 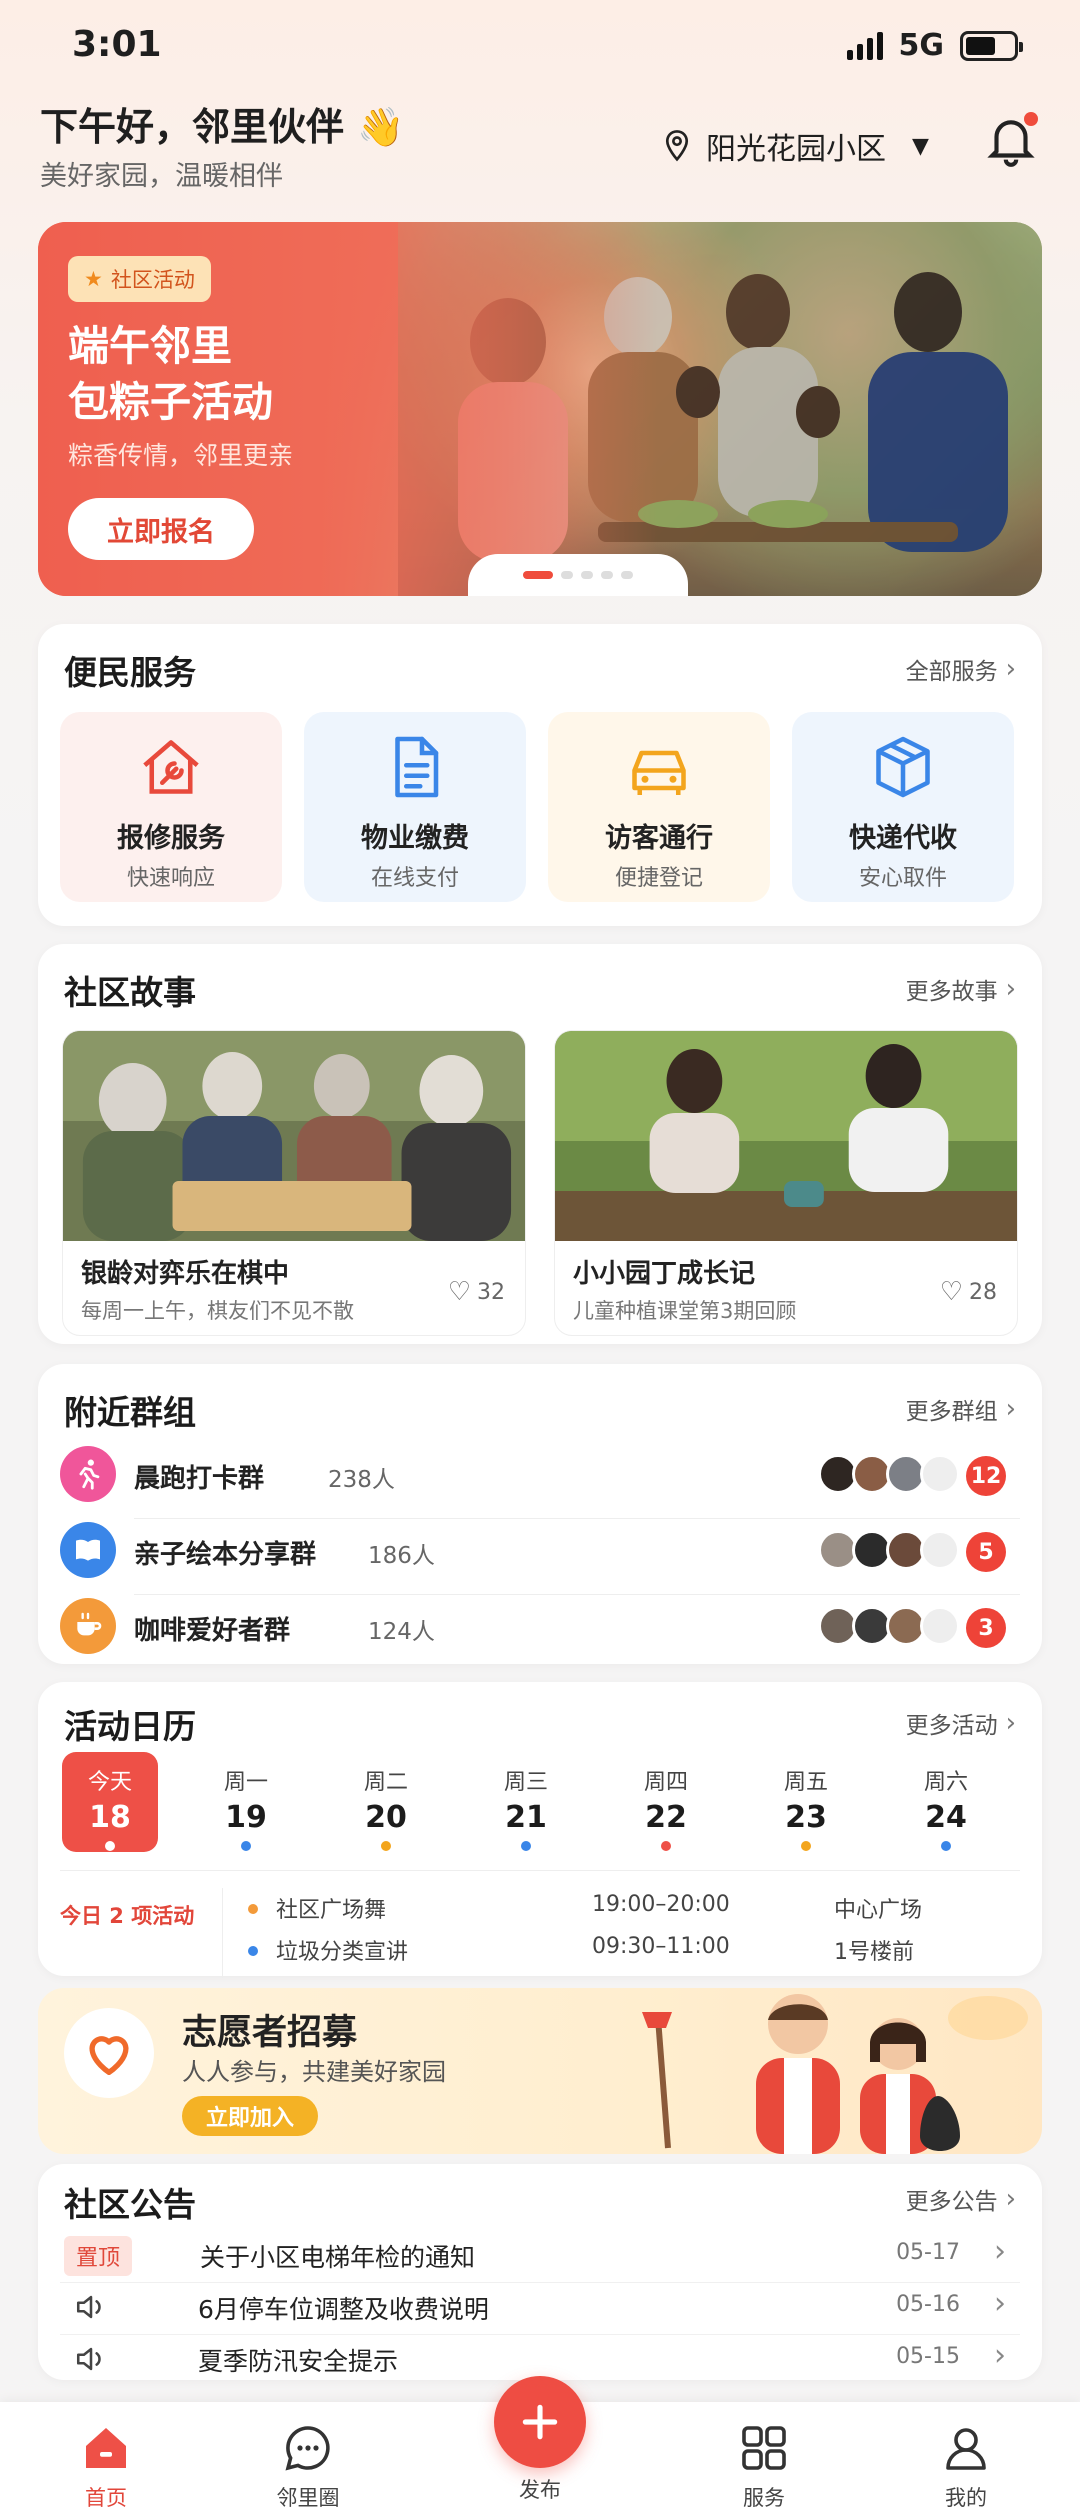 I want to click on tab-home: 首页, so click(x=106, y=2462).